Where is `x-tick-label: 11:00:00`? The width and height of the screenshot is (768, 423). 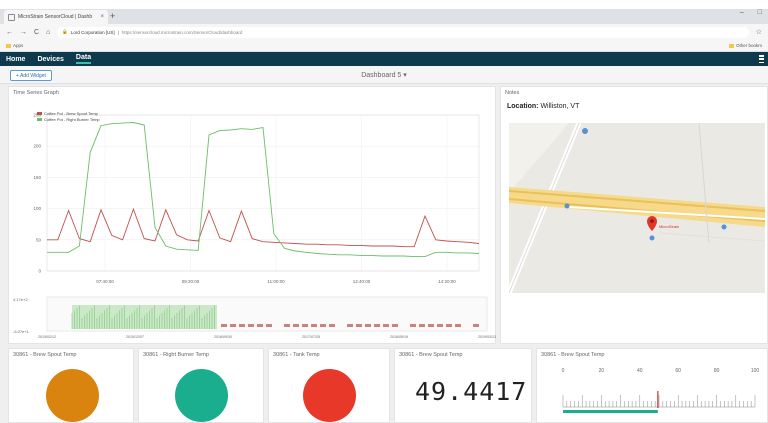 x-tick-label: 11:00:00 is located at coordinates (276, 281).